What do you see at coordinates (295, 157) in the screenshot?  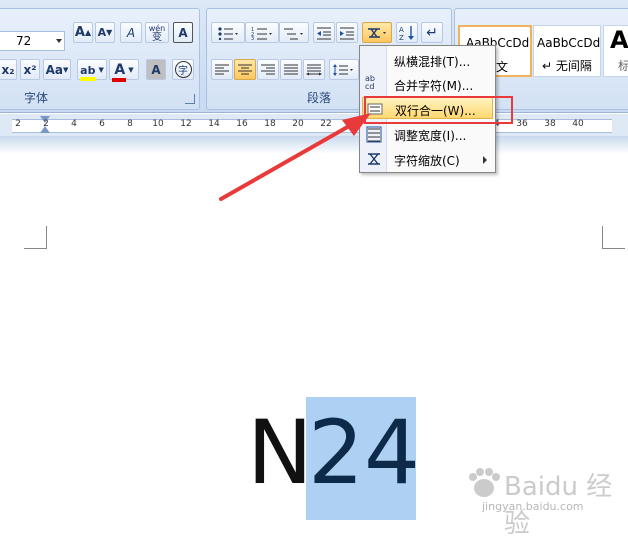 I see `red-pointer-arrow-icon` at bounding box center [295, 157].